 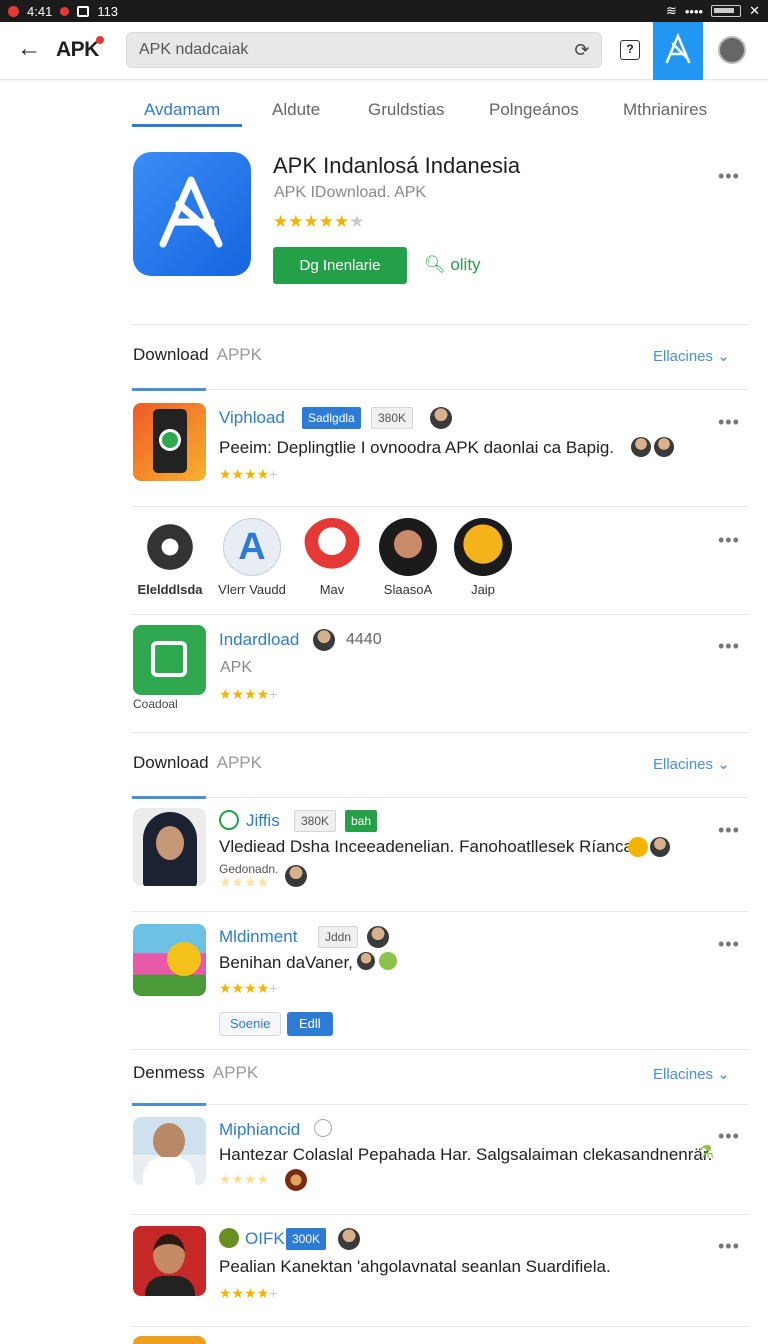 What do you see at coordinates (534, 110) in the screenshot?
I see `tab-polngeanos: Polngeános` at bounding box center [534, 110].